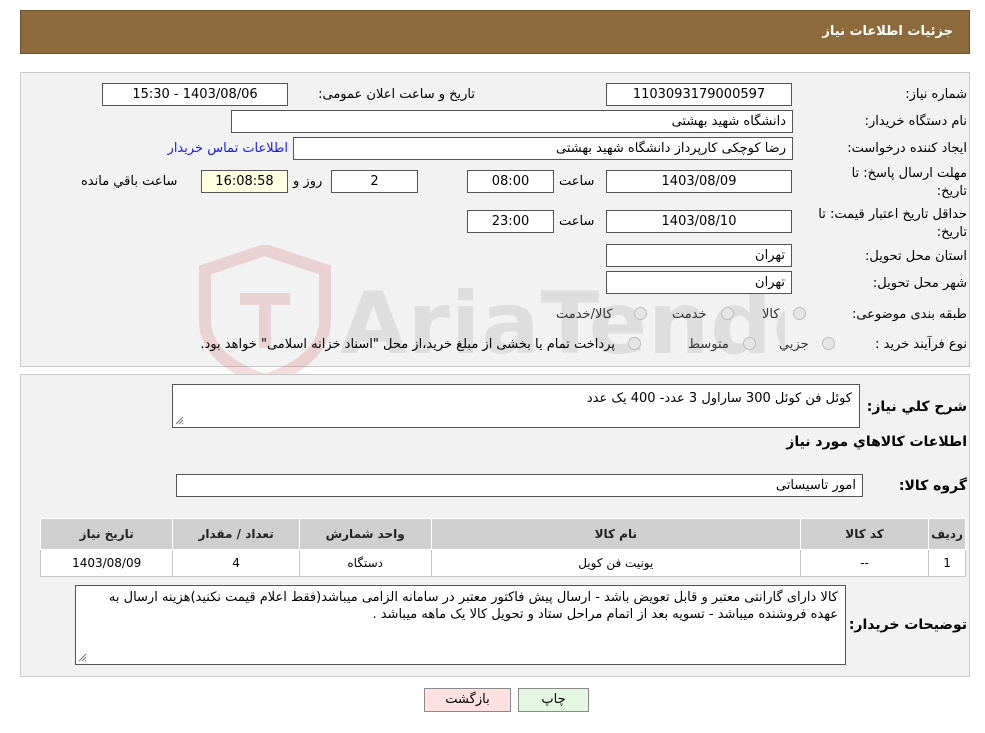 Image resolution: width=985 pixels, height=733 pixels. What do you see at coordinates (699, 221) in the screenshot?
I see `validity-date-field: 1403/08/10` at bounding box center [699, 221].